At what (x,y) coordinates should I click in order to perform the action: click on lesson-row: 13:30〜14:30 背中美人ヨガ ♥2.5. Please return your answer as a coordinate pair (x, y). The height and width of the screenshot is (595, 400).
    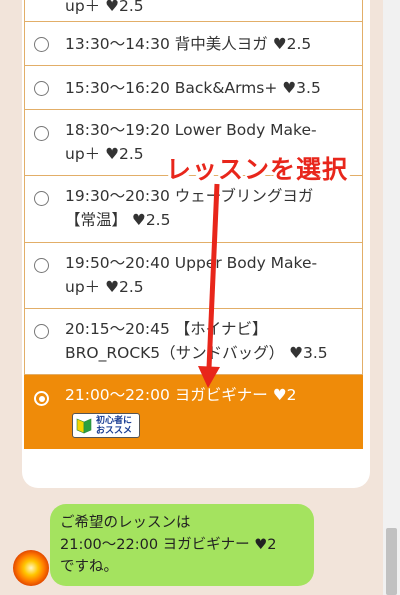
    Looking at the image, I should click on (193, 44).